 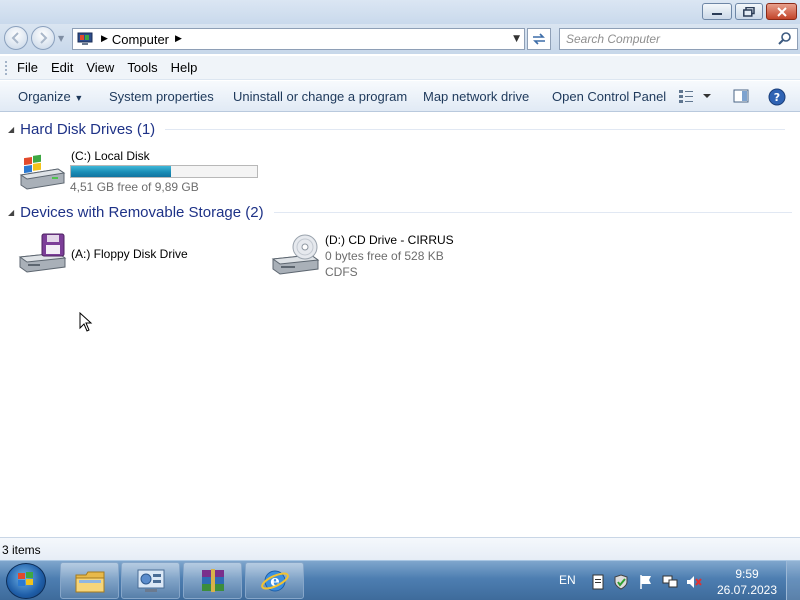 What do you see at coordinates (400, 548) in the screenshot?
I see `status-bar: 3 items` at bounding box center [400, 548].